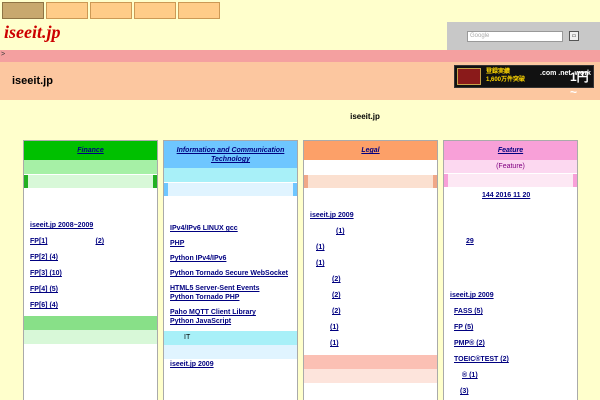 The height and width of the screenshot is (400, 600). Describe the element at coordinates (230, 298) in the screenshot. I see `list-item: Python Tornado PHP` at that location.